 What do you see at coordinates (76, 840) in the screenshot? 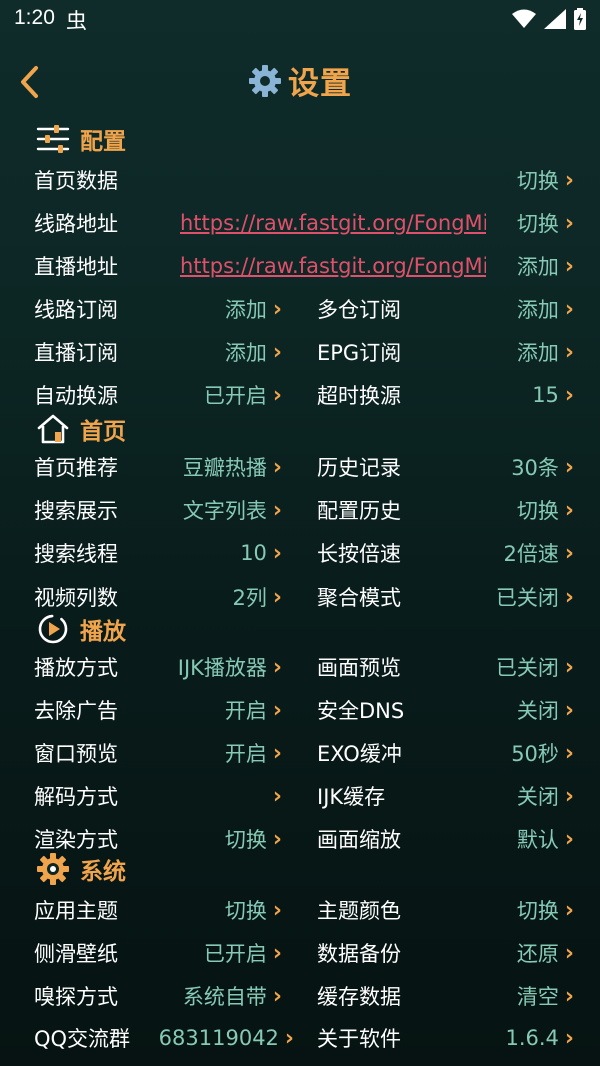
I see `setting-label: 渲染方式` at bounding box center [76, 840].